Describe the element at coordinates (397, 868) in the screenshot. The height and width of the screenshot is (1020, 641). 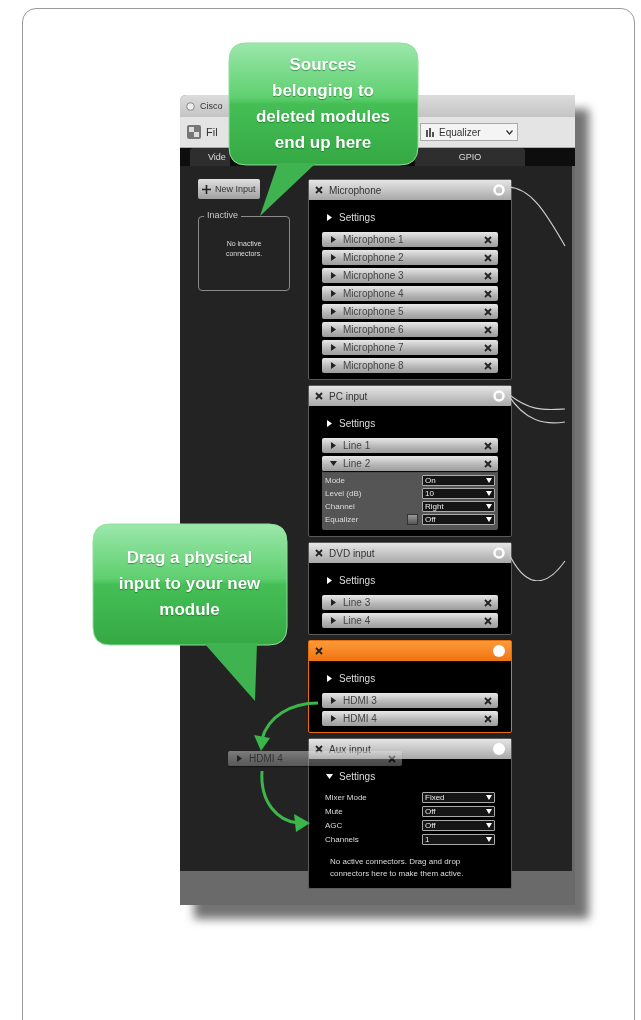
I see `empty-message: No active connectors. Drag and drop connectors here to make them active.` at that location.